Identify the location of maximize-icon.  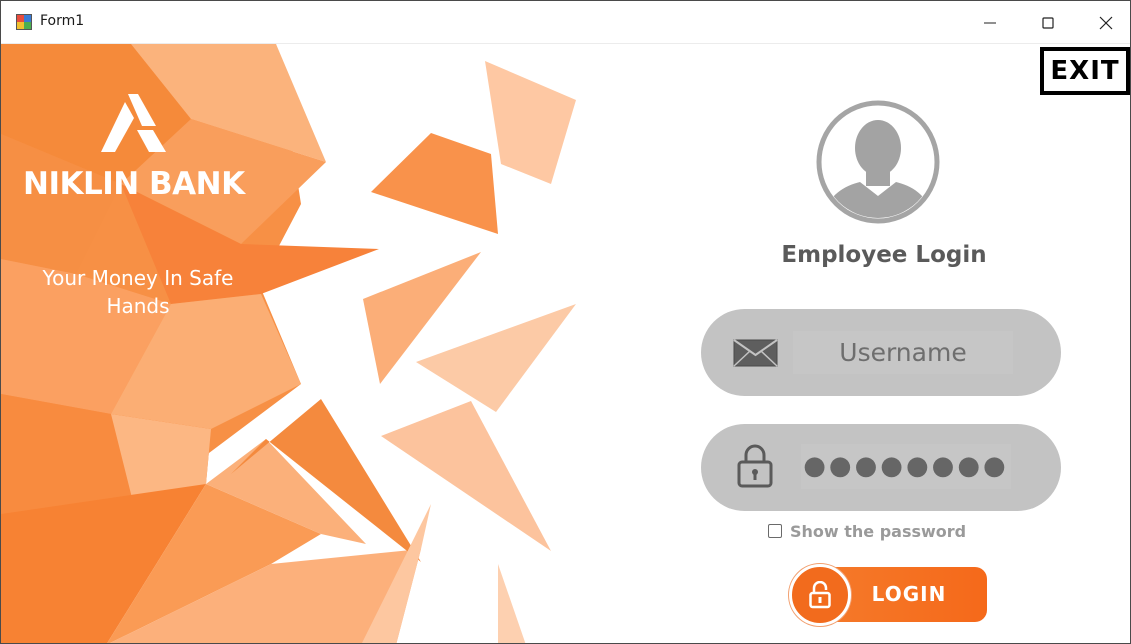
(1048, 23).